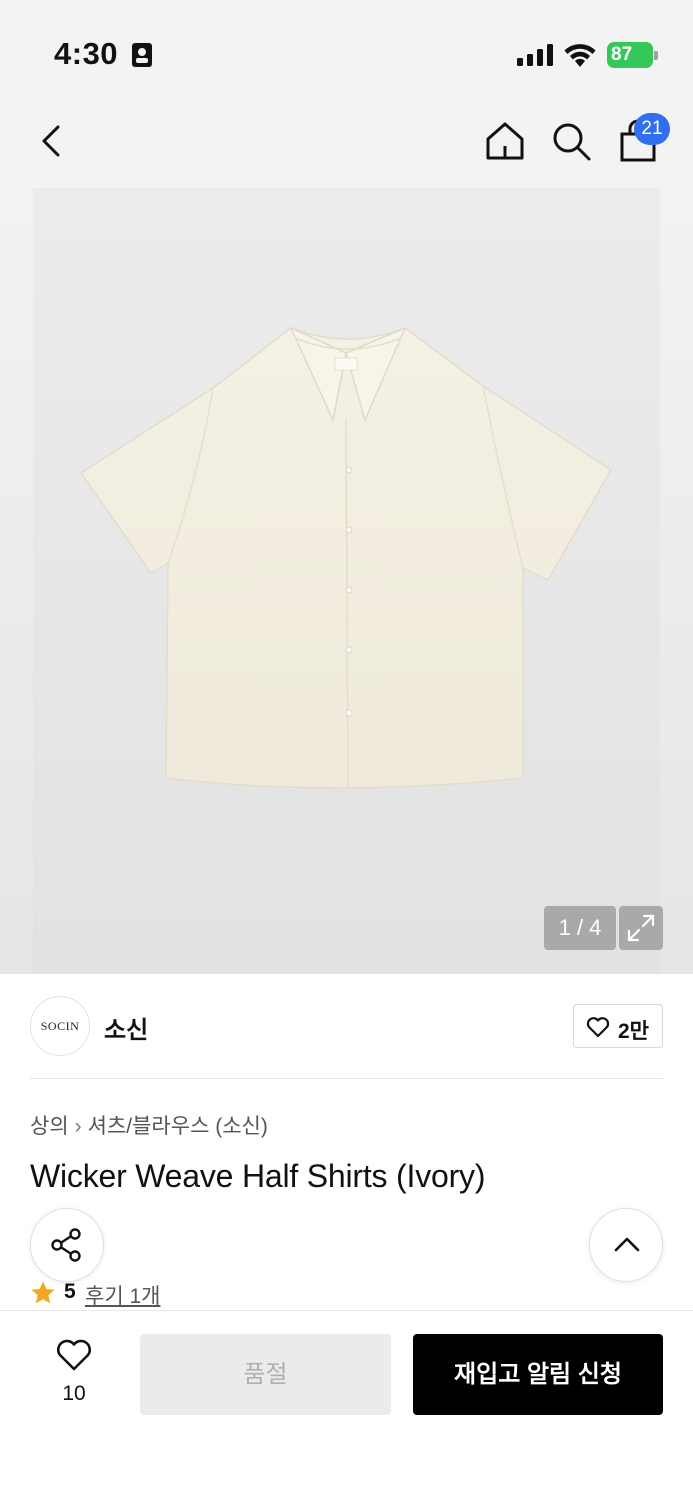  What do you see at coordinates (86, 53) in the screenshot?
I see `status-time: 4:30` at bounding box center [86, 53].